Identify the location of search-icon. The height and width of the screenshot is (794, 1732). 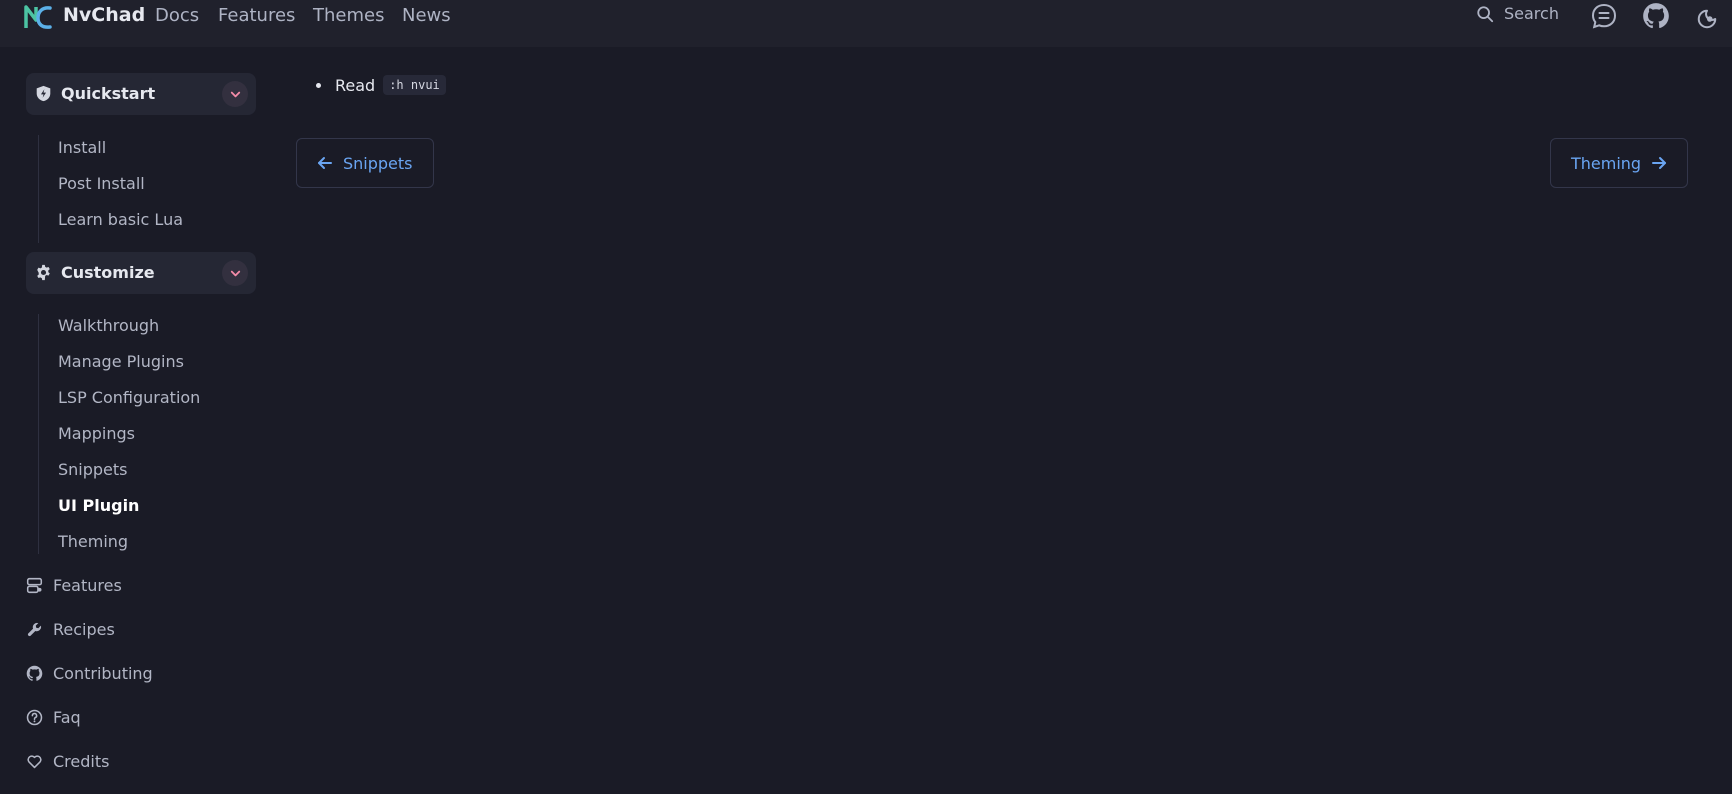
(1485, 13).